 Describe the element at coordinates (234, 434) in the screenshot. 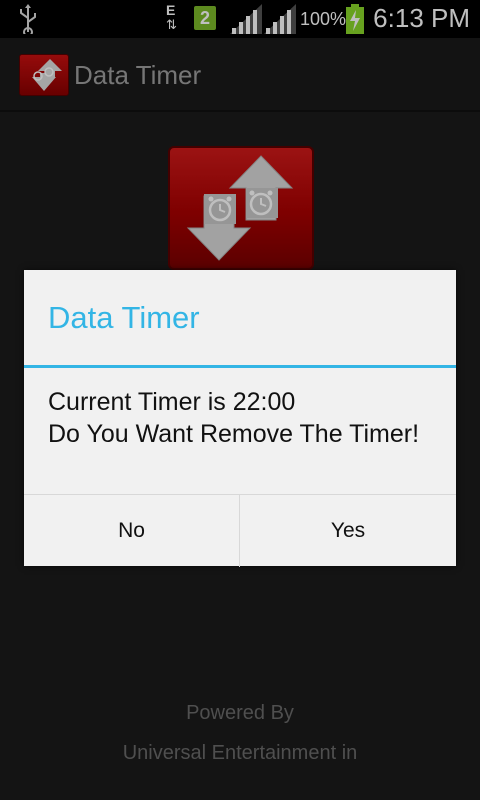

I see `dialog-message-line2: Do You Want Remove The Timer!` at that location.